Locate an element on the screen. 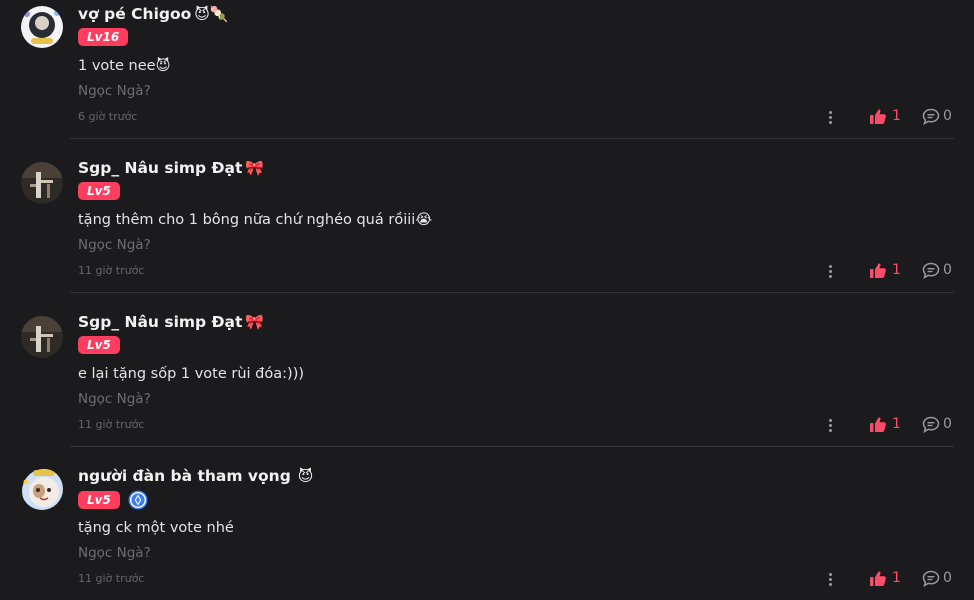  level-badge: Lv16 is located at coordinates (103, 37).